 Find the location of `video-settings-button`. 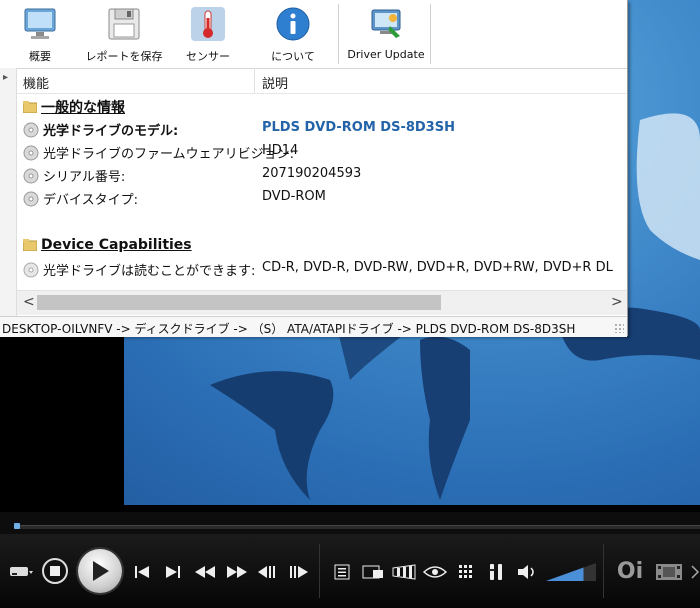

video-settings-button is located at coordinates (404, 572).